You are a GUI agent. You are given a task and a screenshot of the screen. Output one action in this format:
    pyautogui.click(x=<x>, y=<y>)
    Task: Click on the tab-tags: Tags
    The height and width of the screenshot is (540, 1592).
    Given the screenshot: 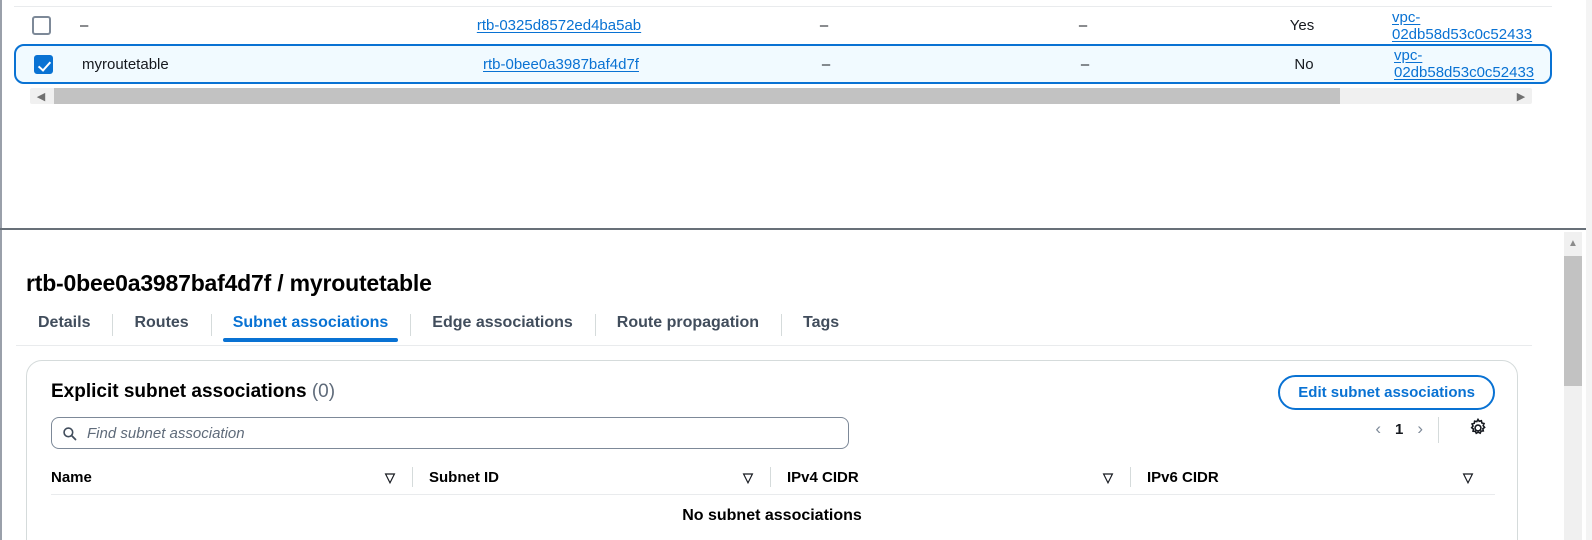 What is the action you would take?
    pyautogui.click(x=821, y=326)
    